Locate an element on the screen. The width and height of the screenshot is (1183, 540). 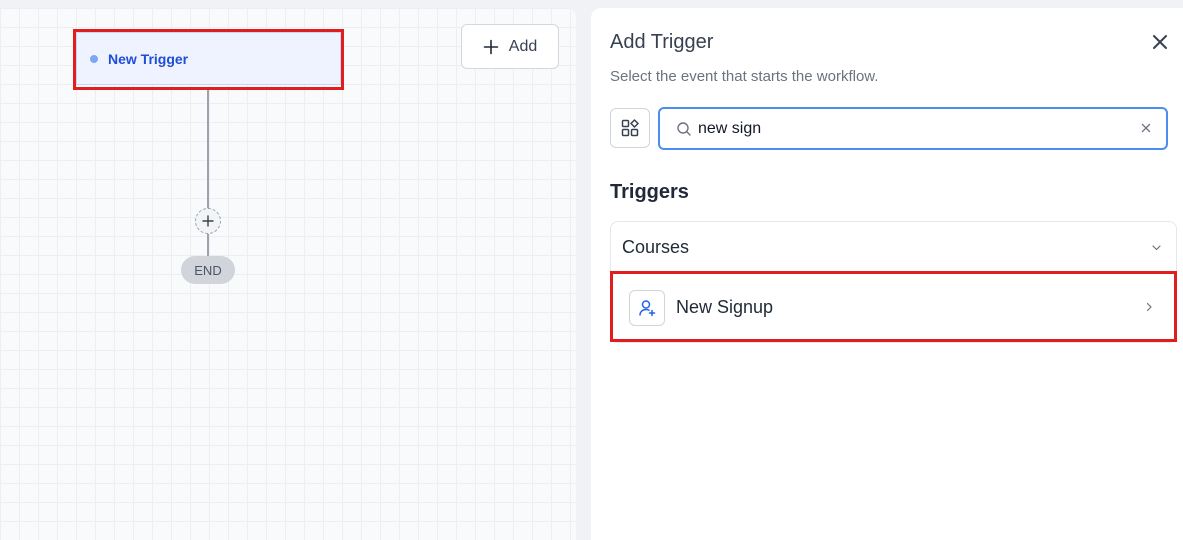
search-field is located at coordinates (913, 128).